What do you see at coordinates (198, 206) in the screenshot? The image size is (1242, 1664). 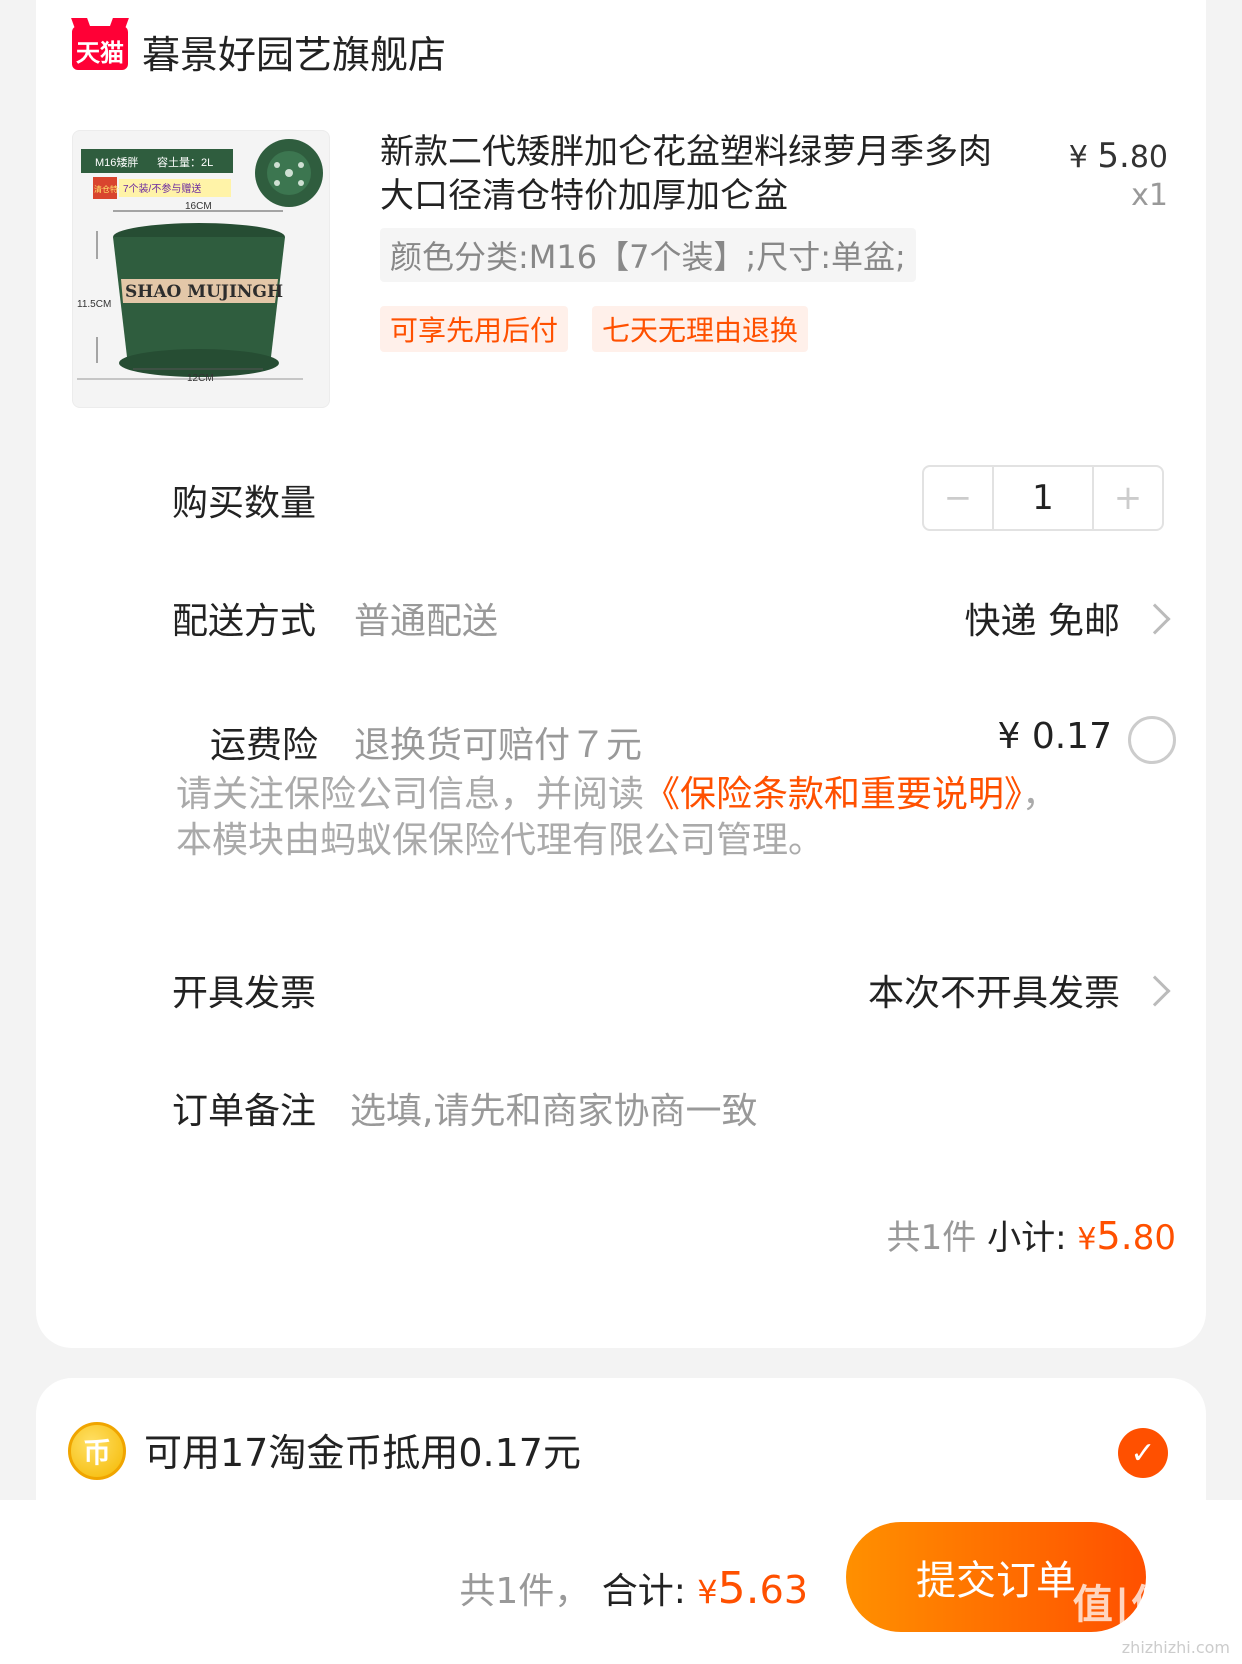 I see `image-width-label: 16CM` at bounding box center [198, 206].